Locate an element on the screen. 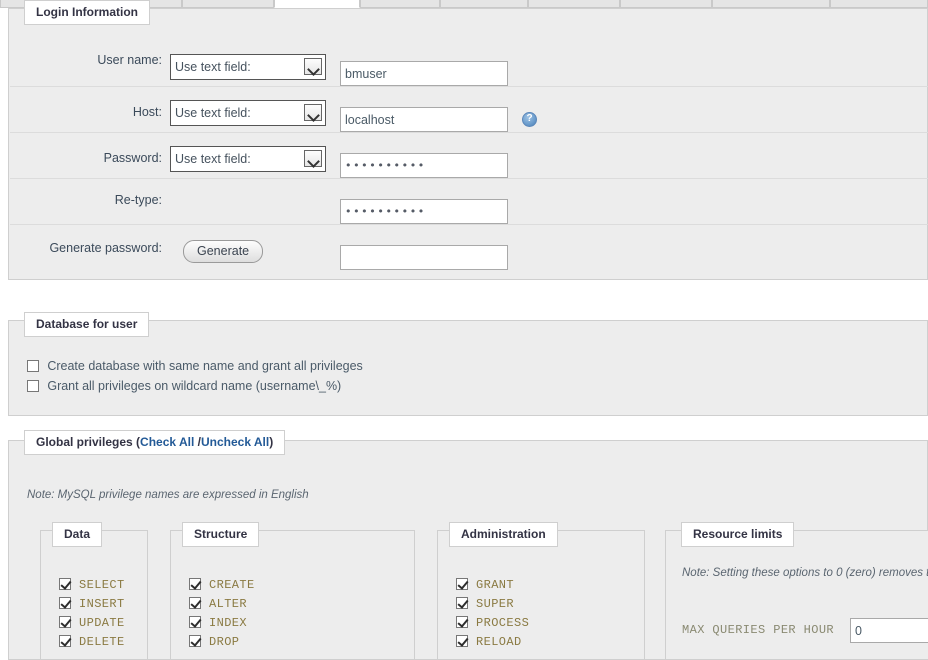  resource-limit-input is located at coordinates (889, 630).